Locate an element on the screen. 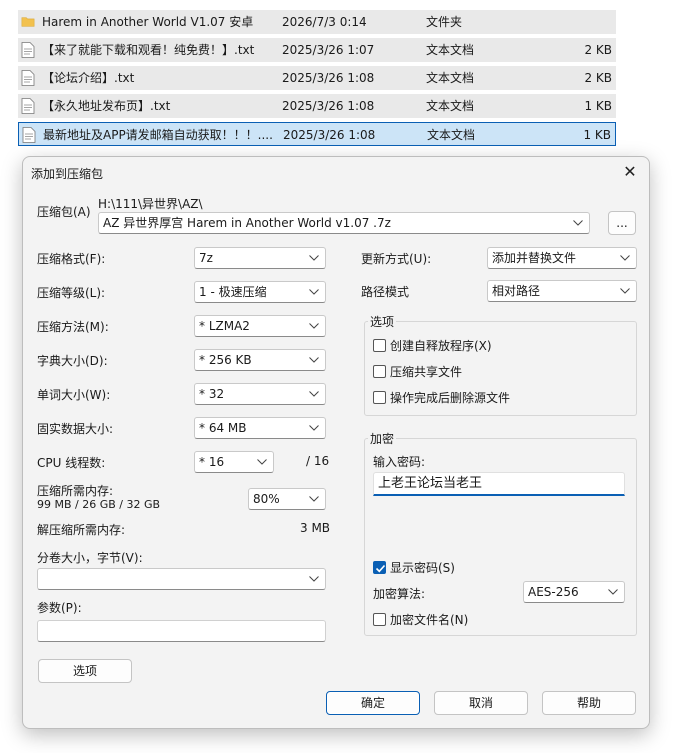 The image size is (675, 753). delete-source-label: 操作完成后删除源文件 is located at coordinates (450, 398).